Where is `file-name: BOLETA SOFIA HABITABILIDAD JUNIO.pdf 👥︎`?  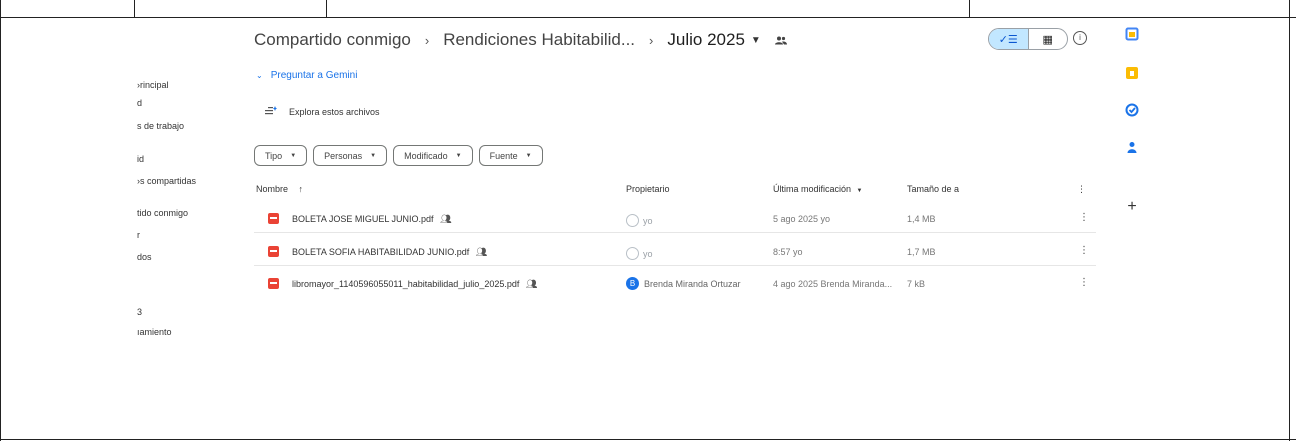 file-name: BOLETA SOFIA HABITABILIDAD JUNIO.pdf 👥︎ is located at coordinates (389, 252).